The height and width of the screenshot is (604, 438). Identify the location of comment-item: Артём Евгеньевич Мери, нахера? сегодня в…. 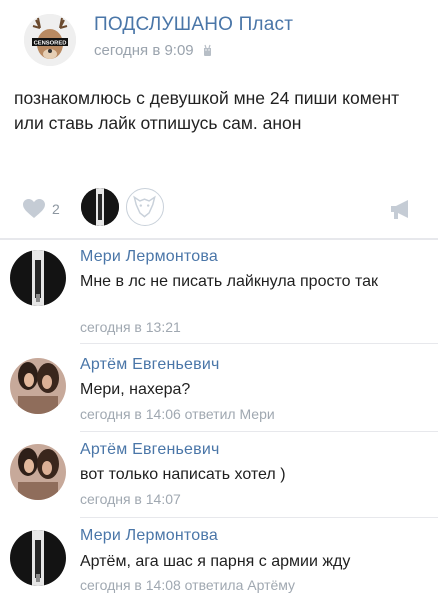
(219, 387).